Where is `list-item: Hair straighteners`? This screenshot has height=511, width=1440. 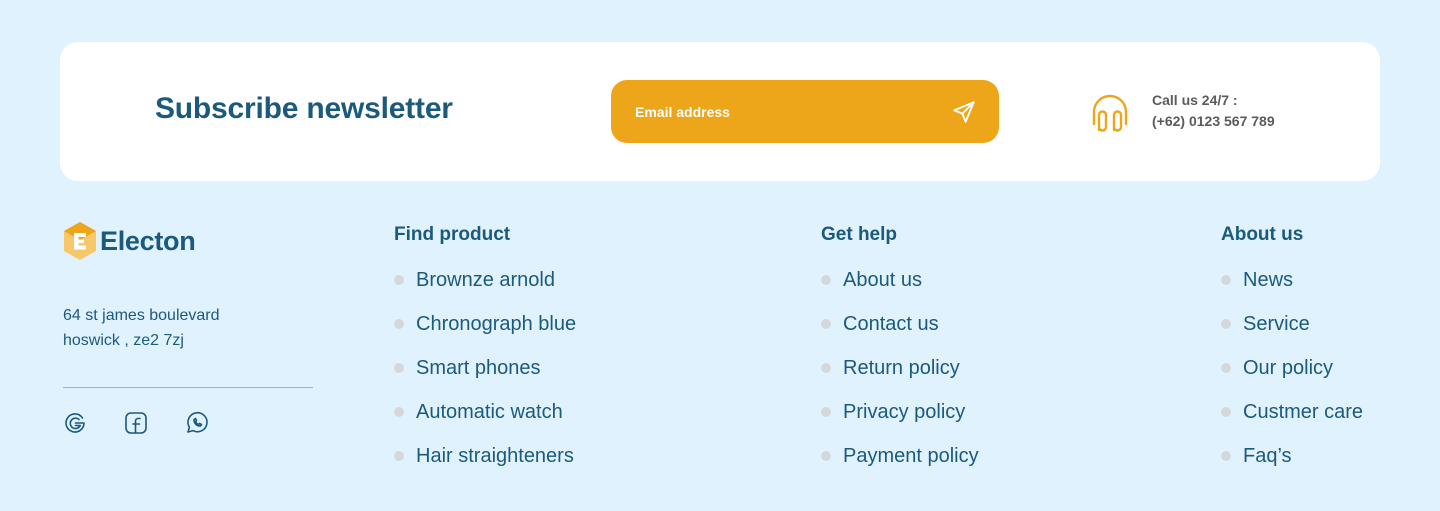 list-item: Hair straighteners is located at coordinates (485, 456).